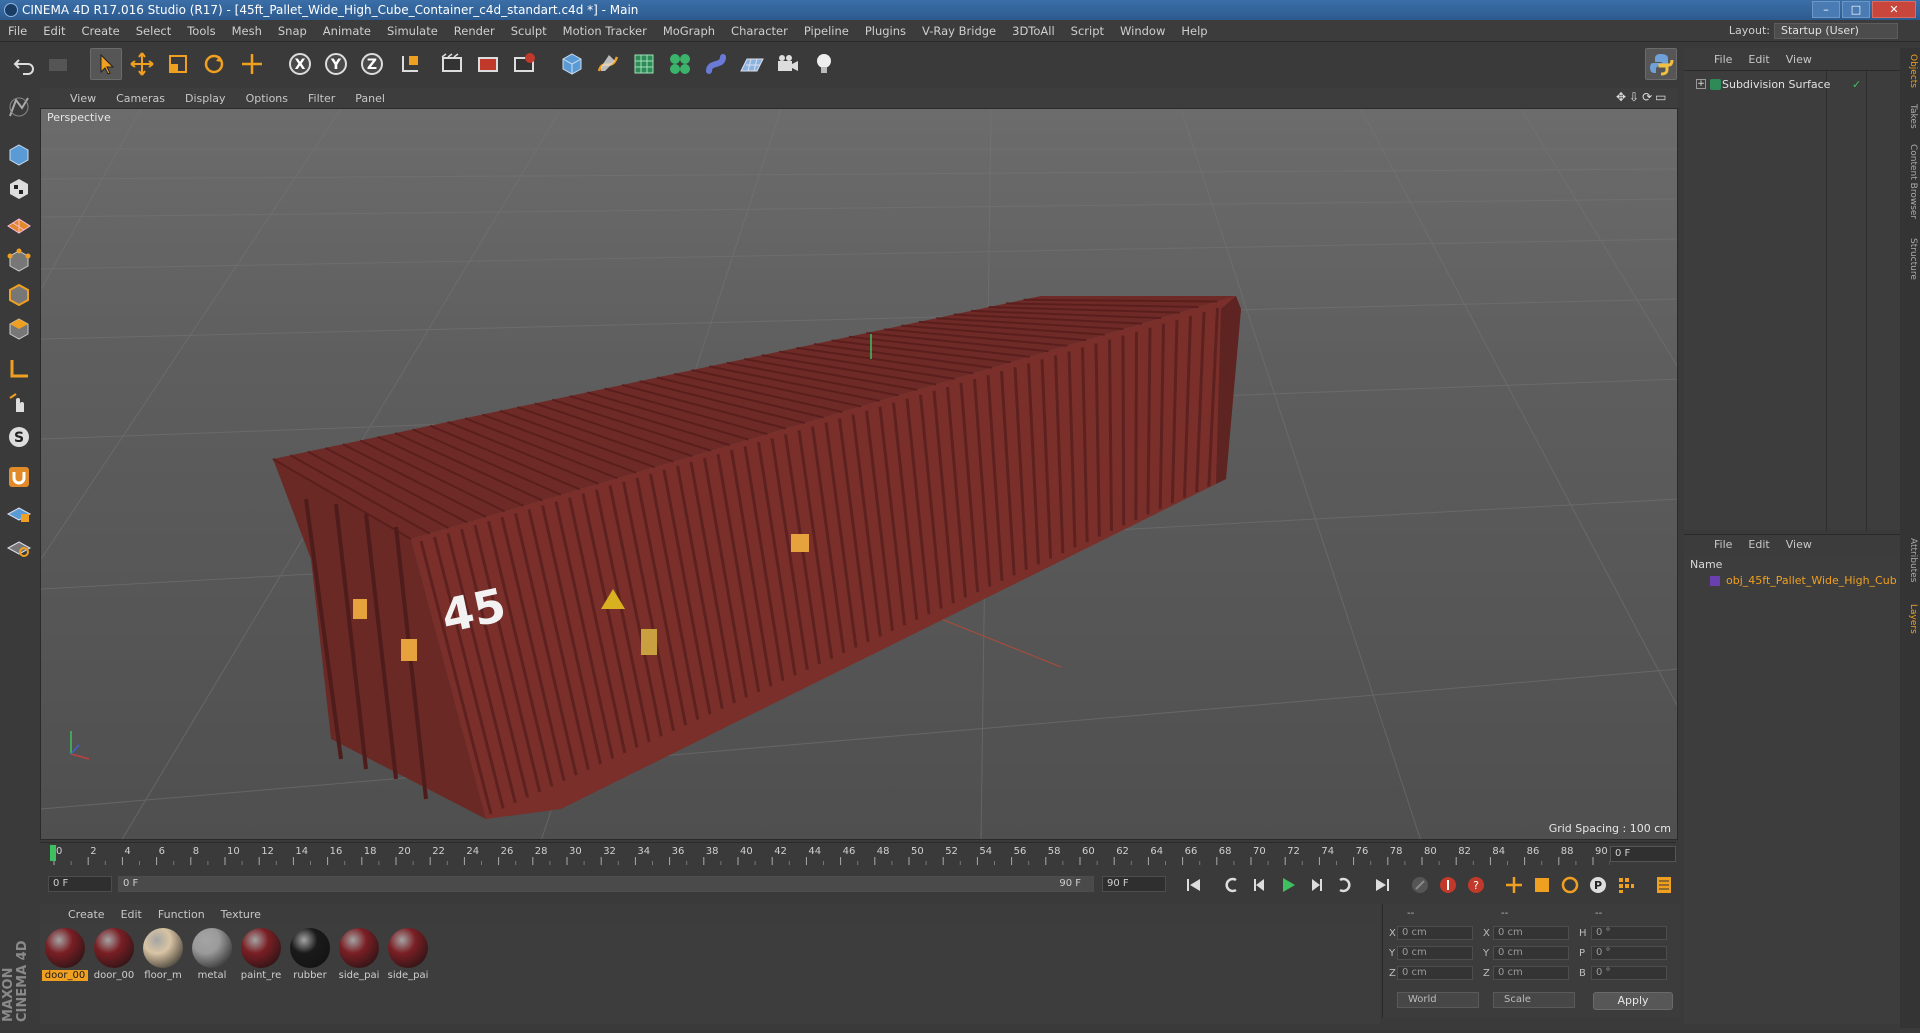 This screenshot has height=1033, width=1920. What do you see at coordinates (17, 31) in the screenshot?
I see `menu-file: File` at bounding box center [17, 31].